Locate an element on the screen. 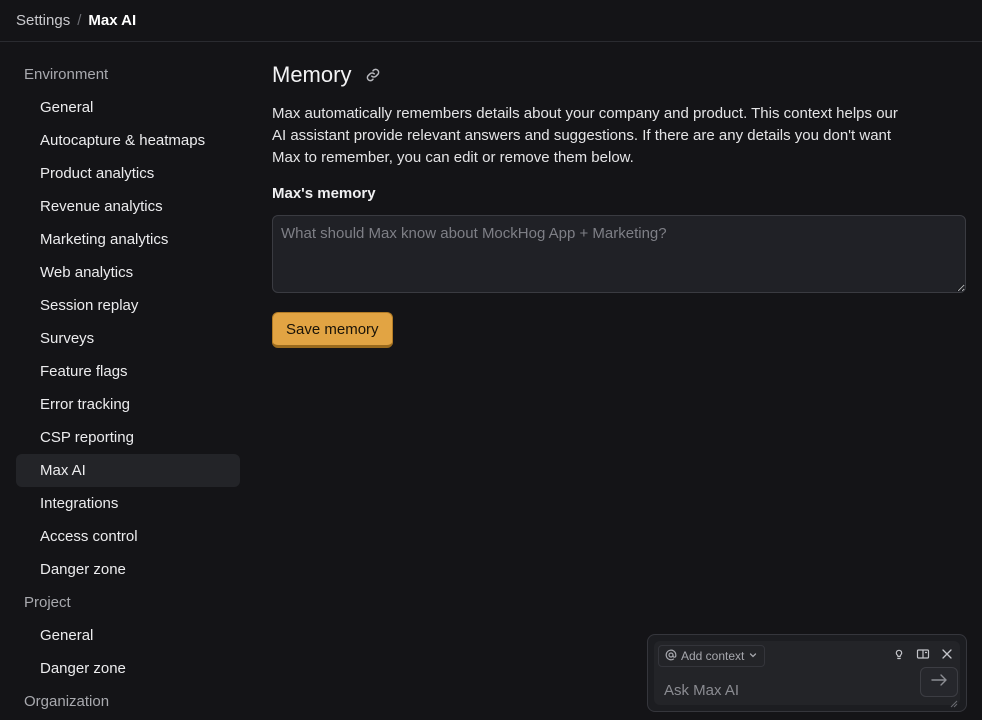  title-row: Memory is located at coordinates (619, 75).